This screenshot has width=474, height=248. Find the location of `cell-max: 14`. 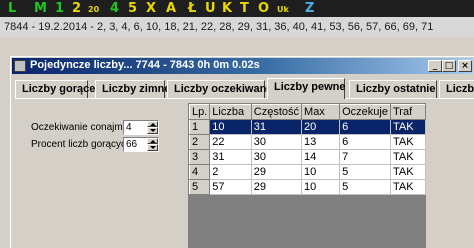

cell-max: 14 is located at coordinates (321, 157).